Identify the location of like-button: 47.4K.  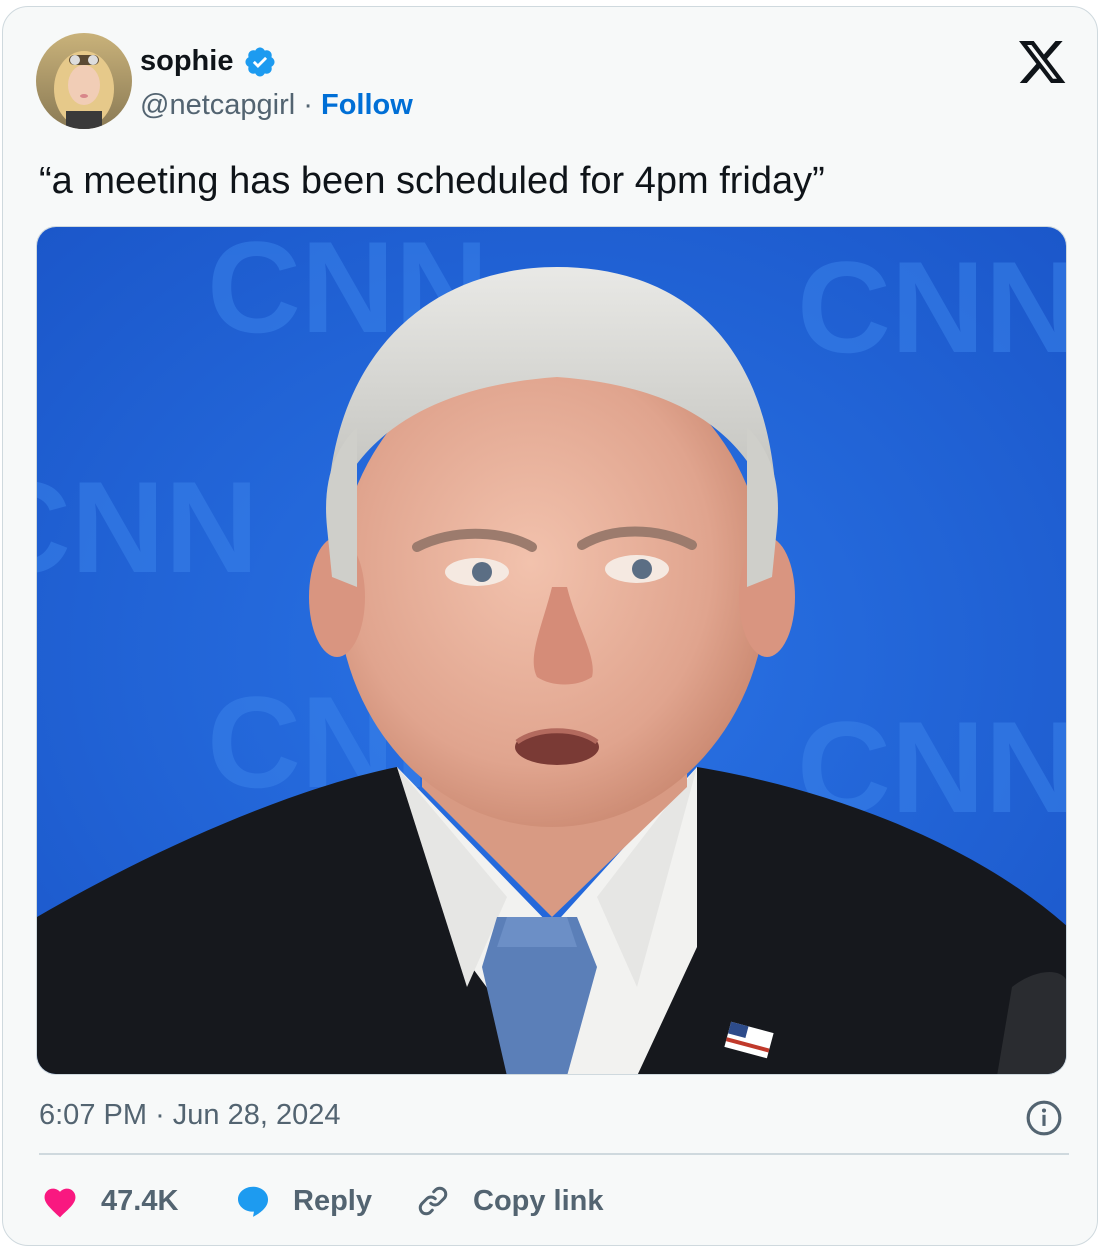
(109, 1201).